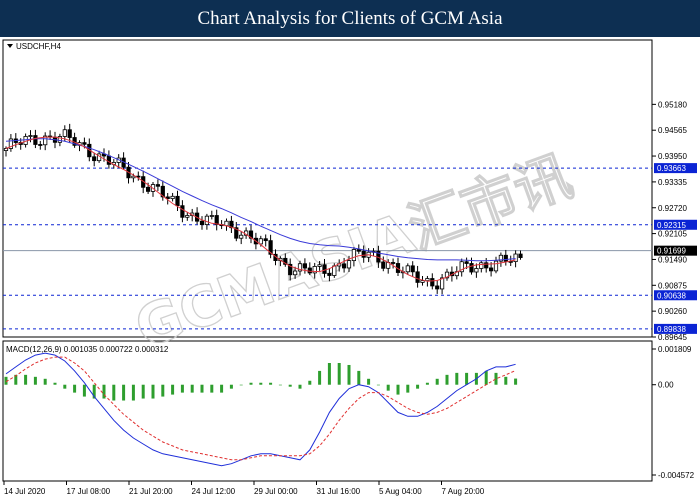 The image size is (700, 500). What do you see at coordinates (672, 311) in the screenshot?
I see `price-axis-tick-label: 0.90260` at bounding box center [672, 311].